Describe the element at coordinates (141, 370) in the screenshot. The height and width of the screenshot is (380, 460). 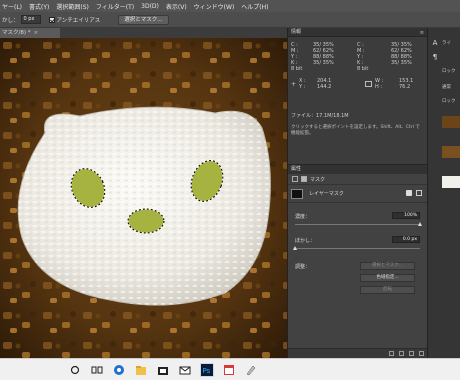
I see `file-explorer-icon` at that location.